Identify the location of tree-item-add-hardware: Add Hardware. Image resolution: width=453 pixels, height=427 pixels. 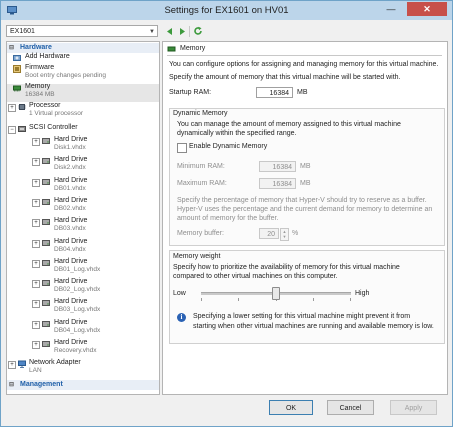
(83, 58).